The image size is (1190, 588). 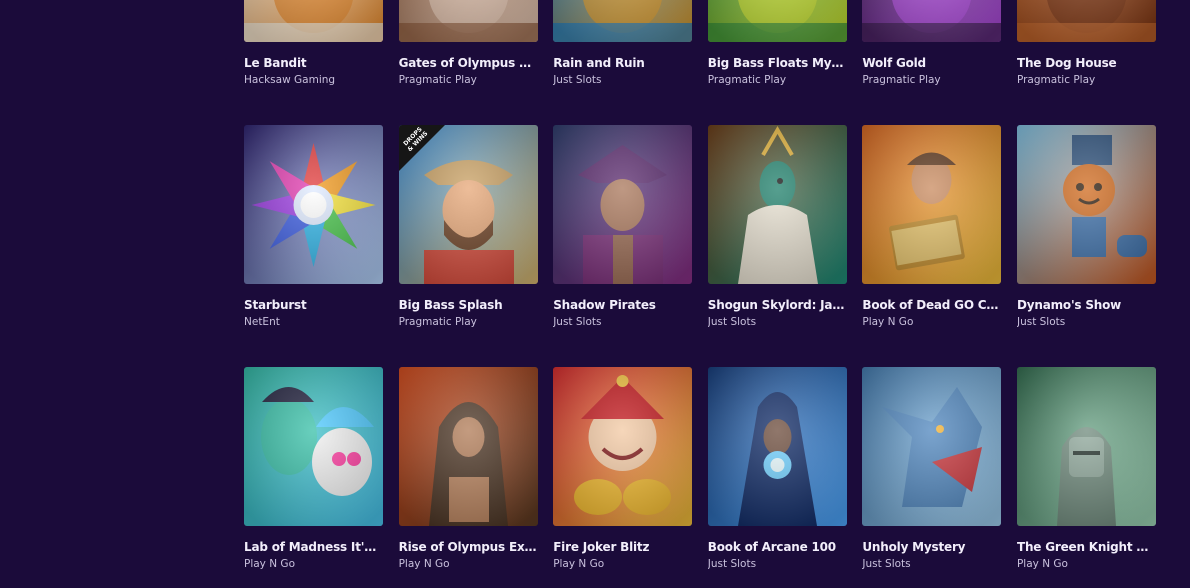 I want to click on game-title: Wolf Gold, so click(x=931, y=63).